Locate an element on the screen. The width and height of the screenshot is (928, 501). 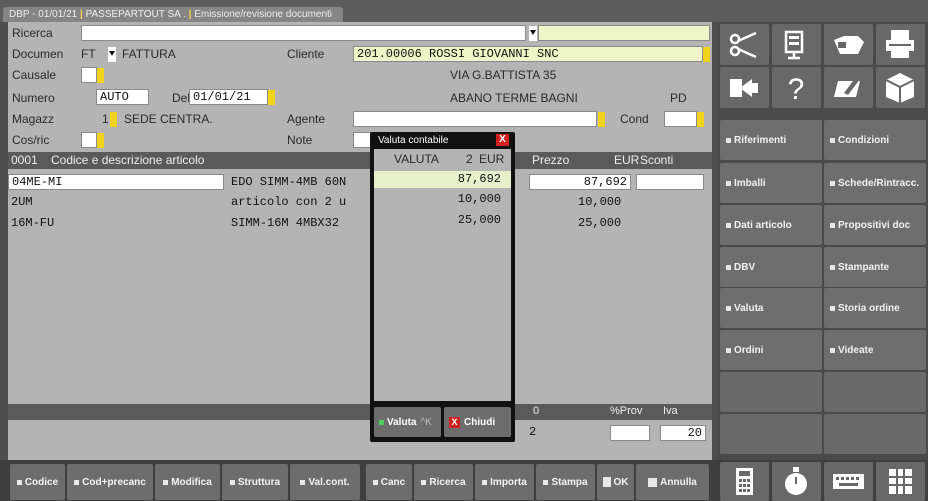
row2-code: 2UM is located at coordinates (22, 202).